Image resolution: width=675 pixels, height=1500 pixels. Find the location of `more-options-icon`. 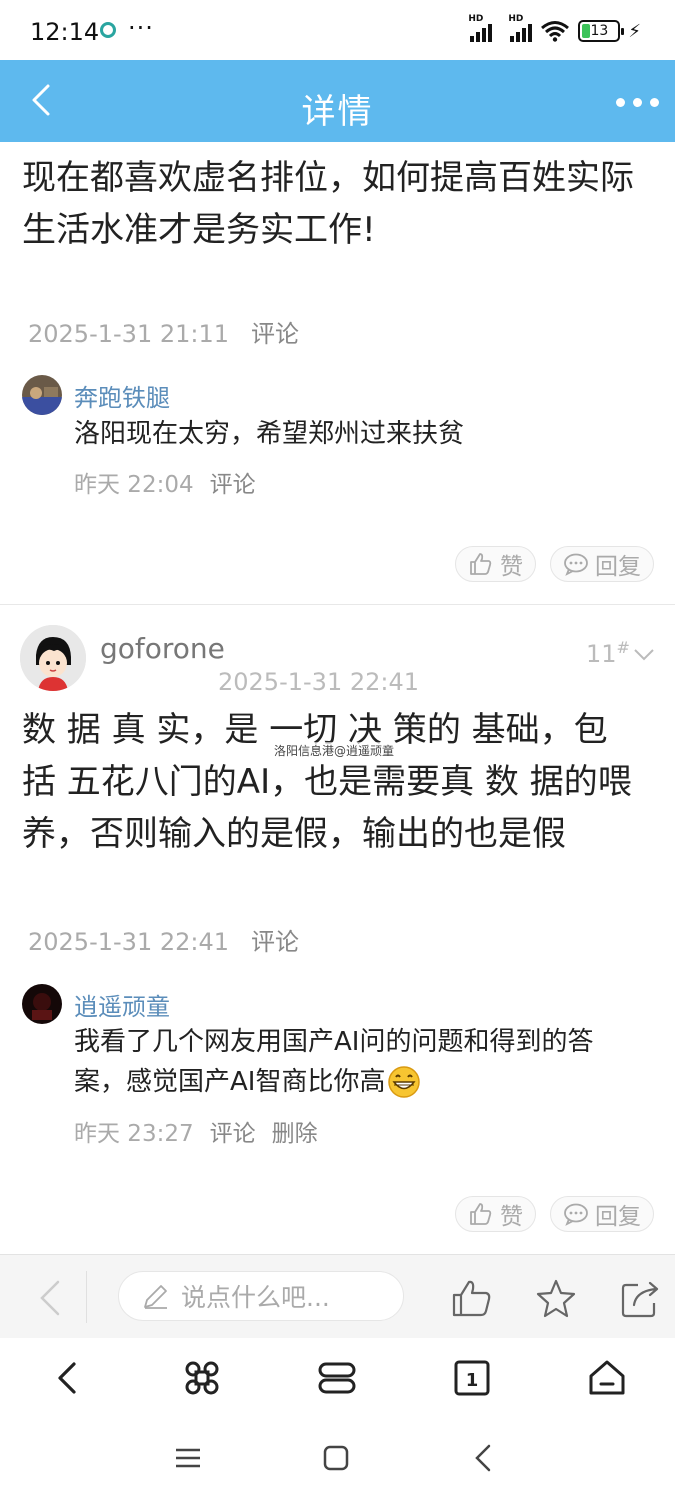

more-options-icon is located at coordinates (637, 102).